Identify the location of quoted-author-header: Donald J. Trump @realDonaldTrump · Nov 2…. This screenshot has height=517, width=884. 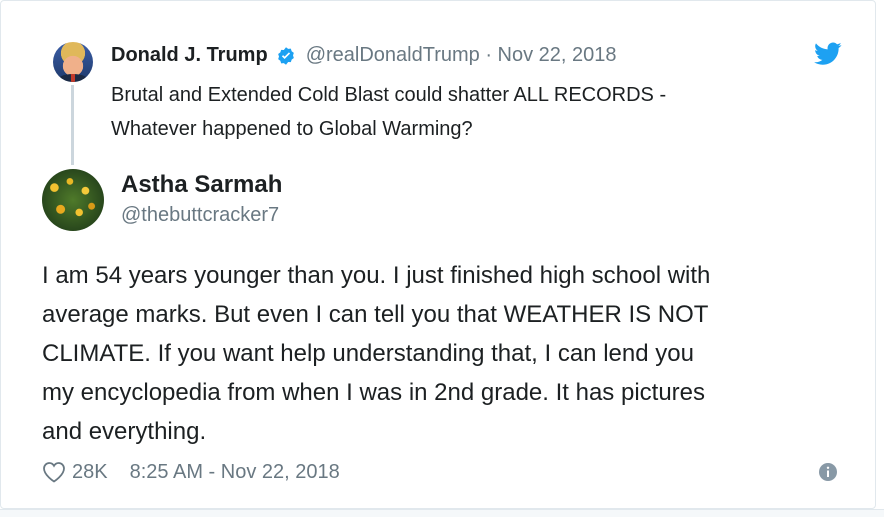
(364, 55).